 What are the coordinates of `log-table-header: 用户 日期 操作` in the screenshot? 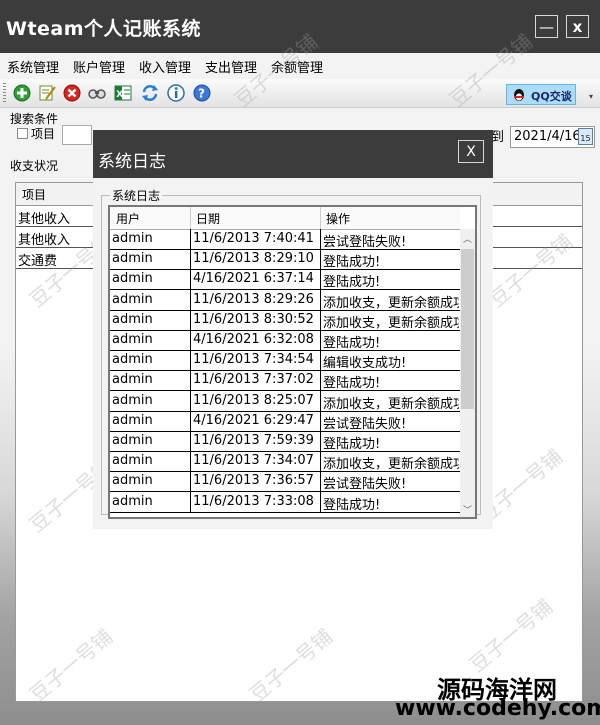 It's located at (285, 218).